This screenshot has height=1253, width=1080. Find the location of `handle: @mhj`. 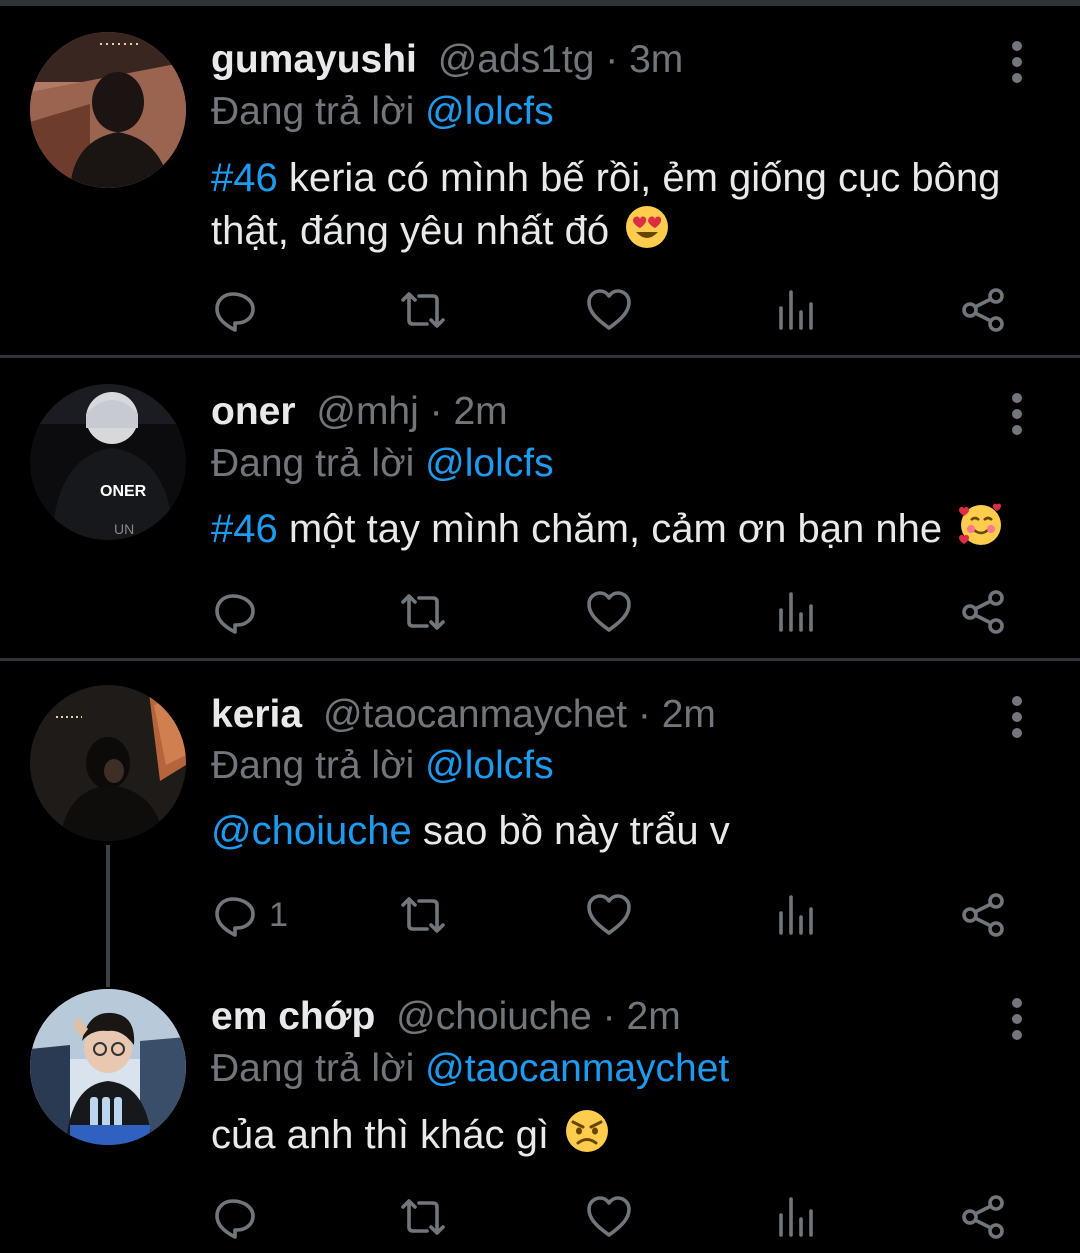

handle: @mhj is located at coordinates (367, 411).